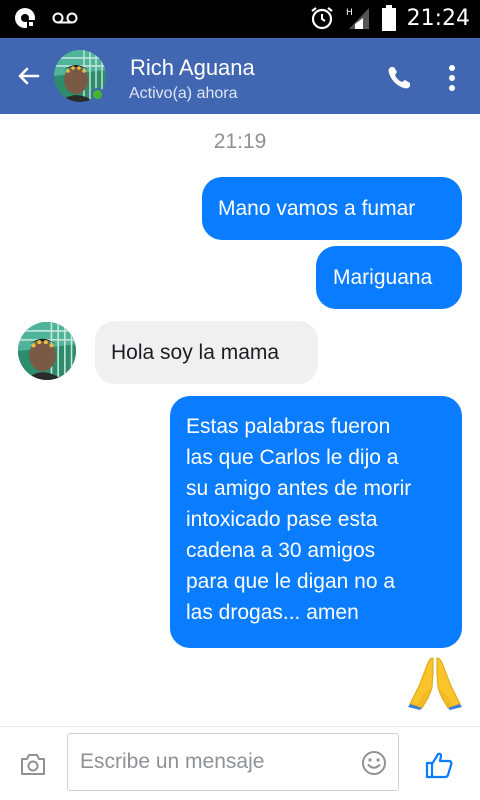  What do you see at coordinates (321, 18) in the screenshot?
I see `alarm-icon` at bounding box center [321, 18].